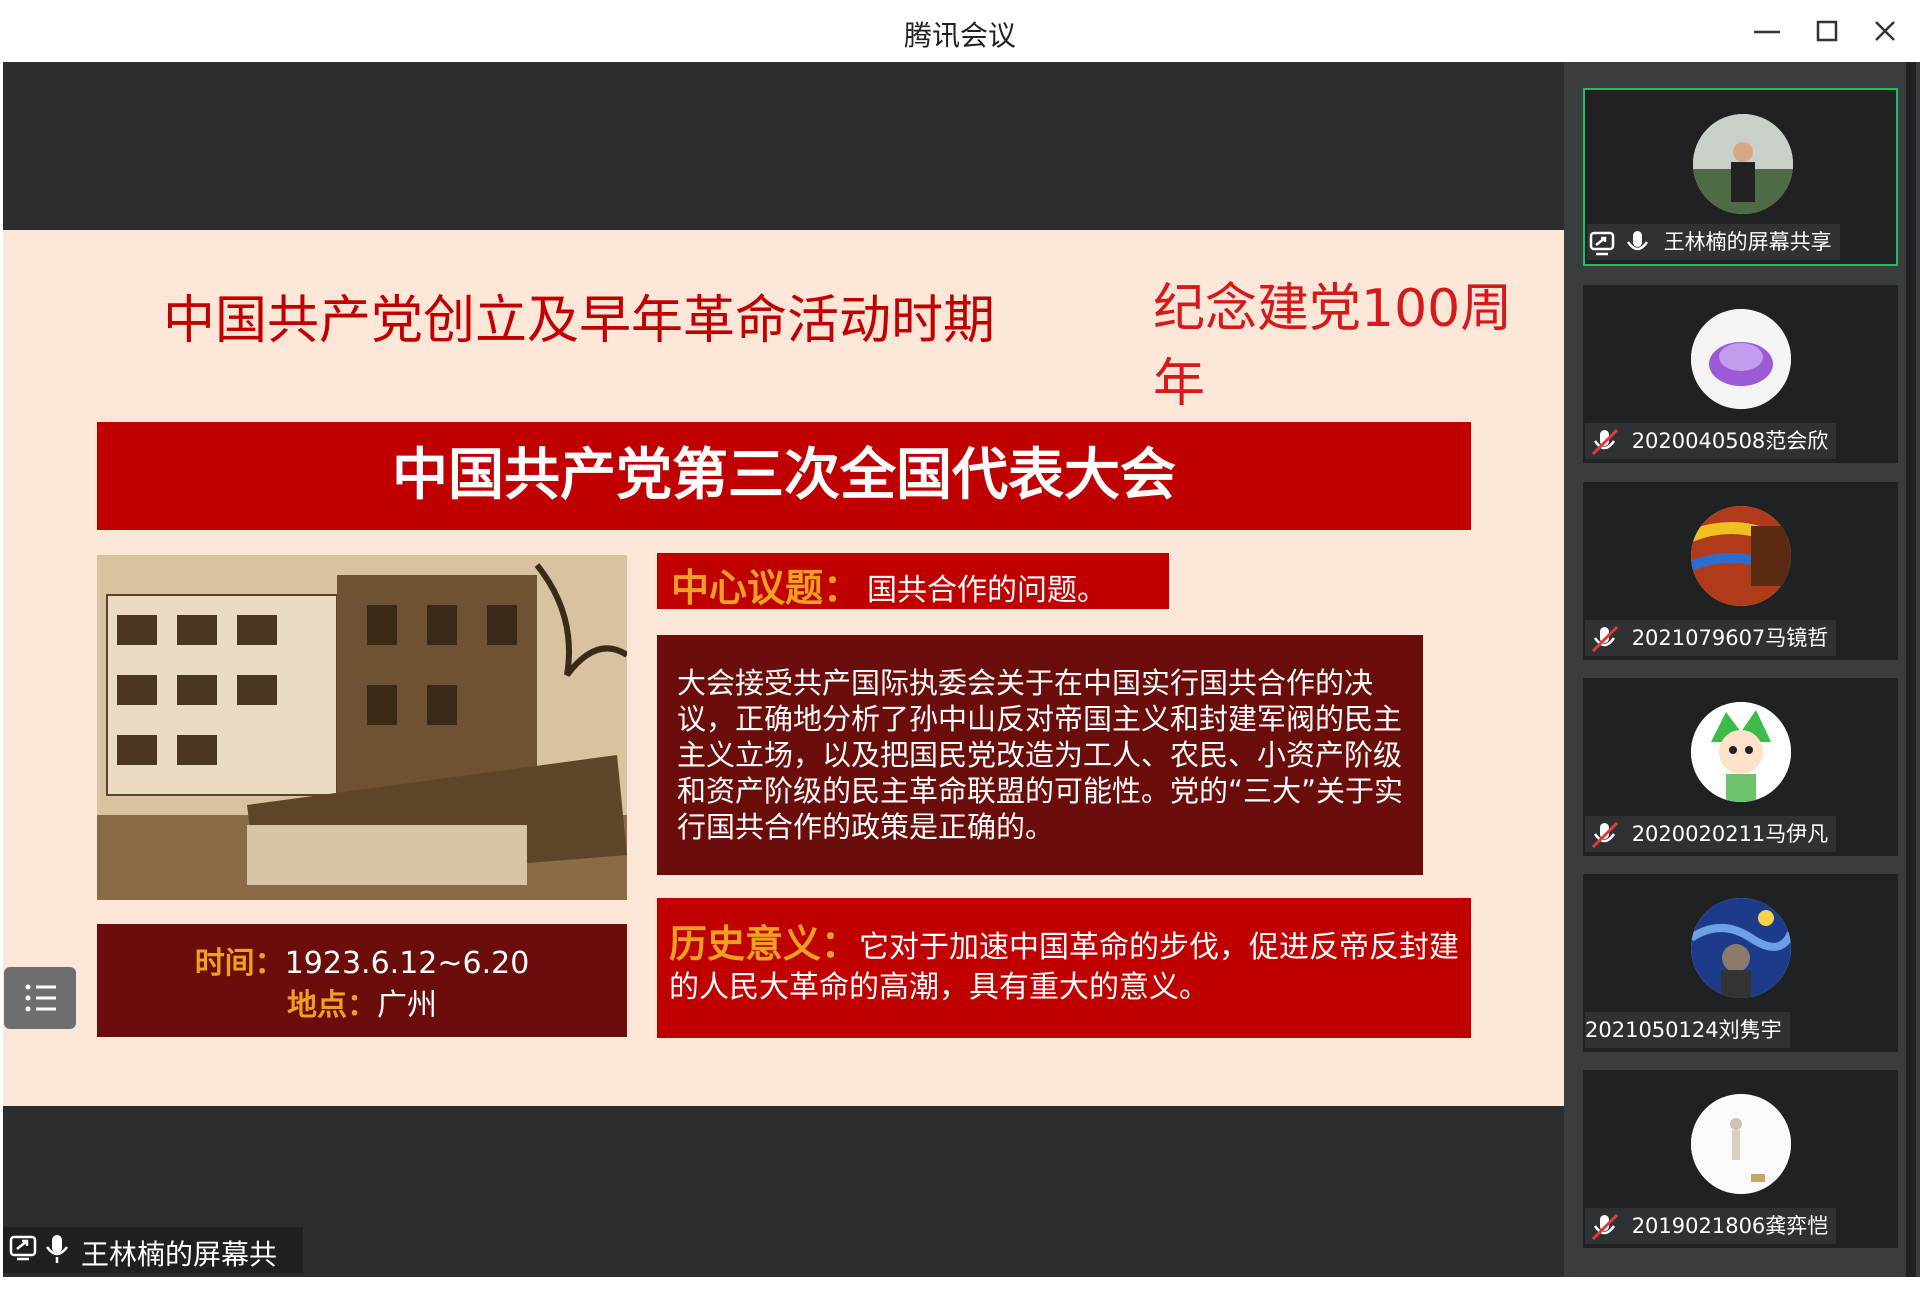 Image resolution: width=1920 pixels, height=1313 pixels. I want to click on time-value: 1923.6.12~6.20, so click(407, 963).